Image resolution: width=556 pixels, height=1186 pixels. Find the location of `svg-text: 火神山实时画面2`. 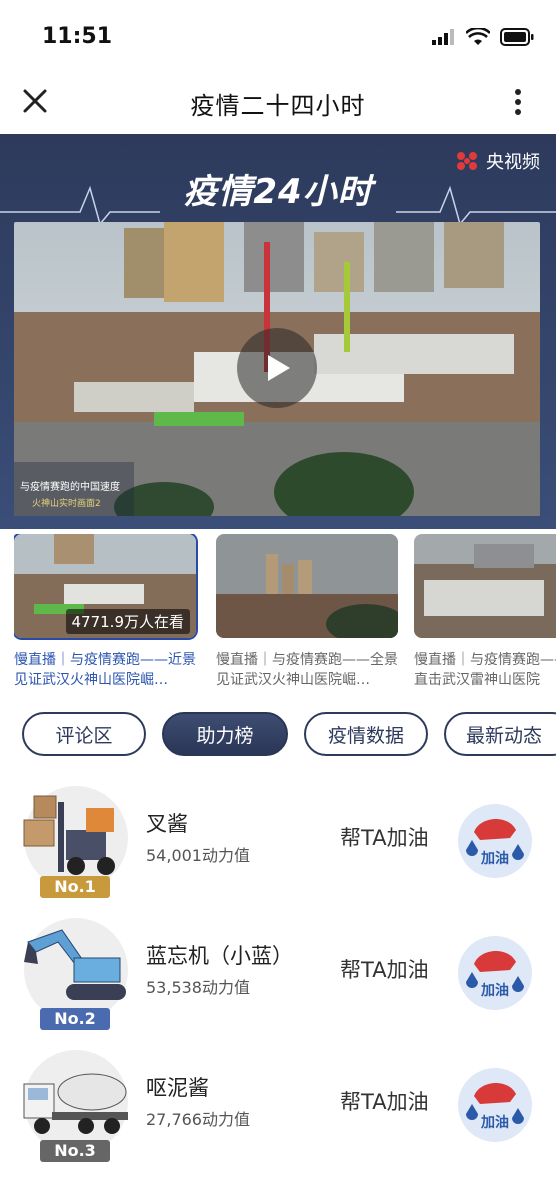

svg-text: 火神山实时画面2 is located at coordinates (66, 503).